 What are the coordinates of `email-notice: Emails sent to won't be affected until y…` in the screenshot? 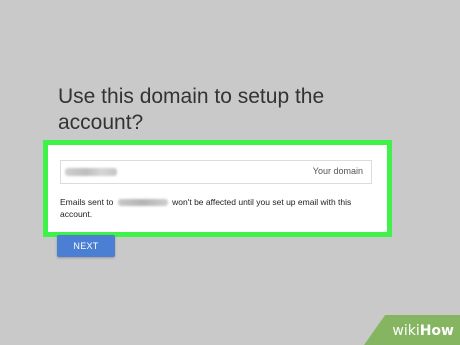 It's located at (215, 208).